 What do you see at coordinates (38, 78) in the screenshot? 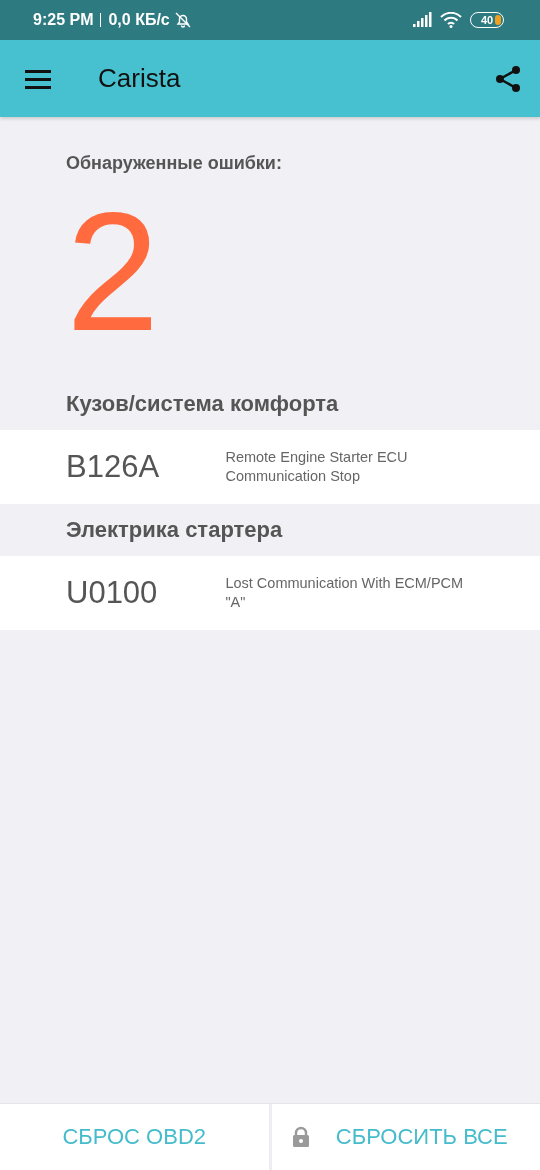
I see `menu-icon` at bounding box center [38, 78].